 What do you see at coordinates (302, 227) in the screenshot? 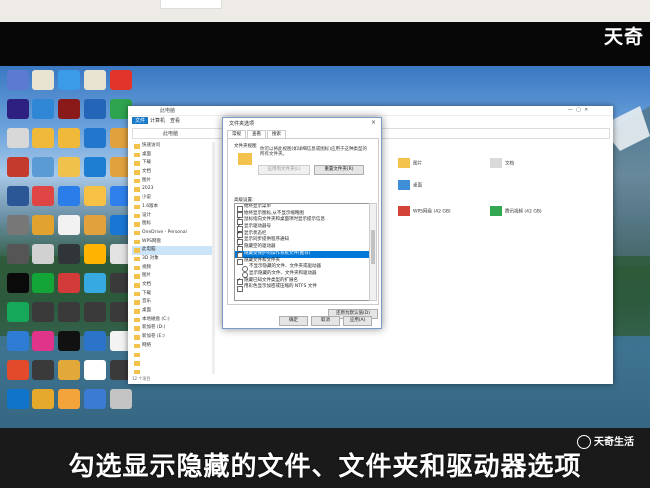
I see `advanced-checkbox-option: 显示驱动器号` at bounding box center [302, 227].